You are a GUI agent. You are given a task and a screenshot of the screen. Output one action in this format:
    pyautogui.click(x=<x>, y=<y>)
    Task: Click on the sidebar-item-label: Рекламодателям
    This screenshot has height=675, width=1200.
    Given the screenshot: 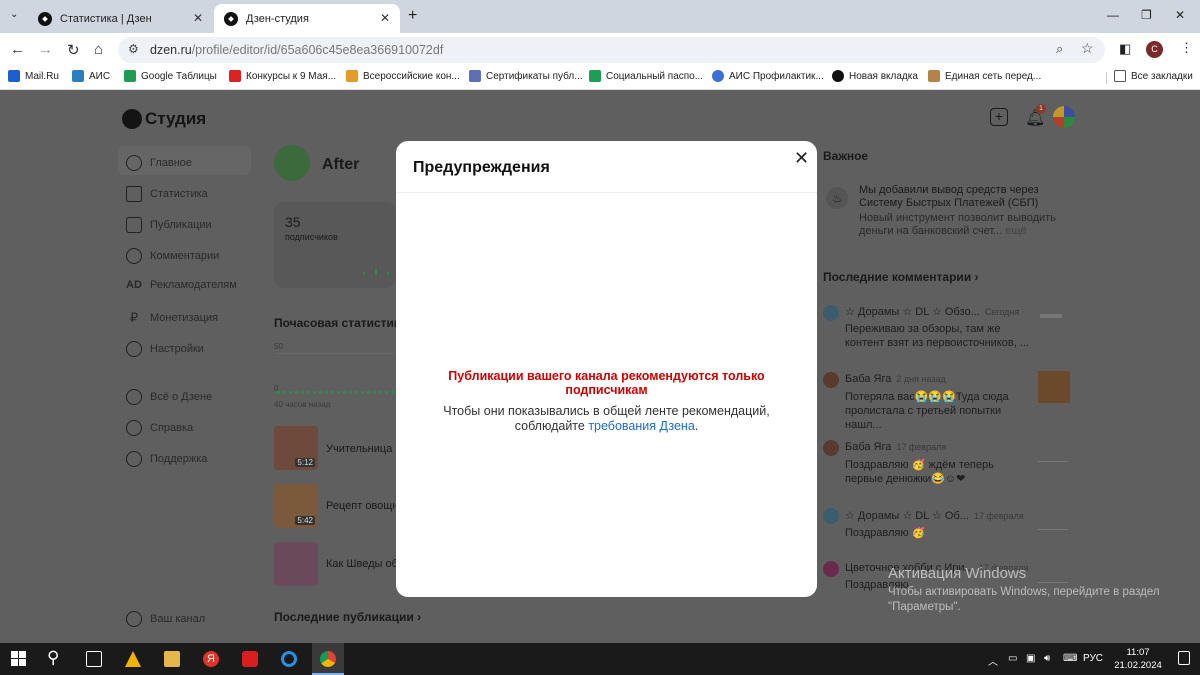 What is the action you would take?
    pyautogui.click(x=193, y=285)
    